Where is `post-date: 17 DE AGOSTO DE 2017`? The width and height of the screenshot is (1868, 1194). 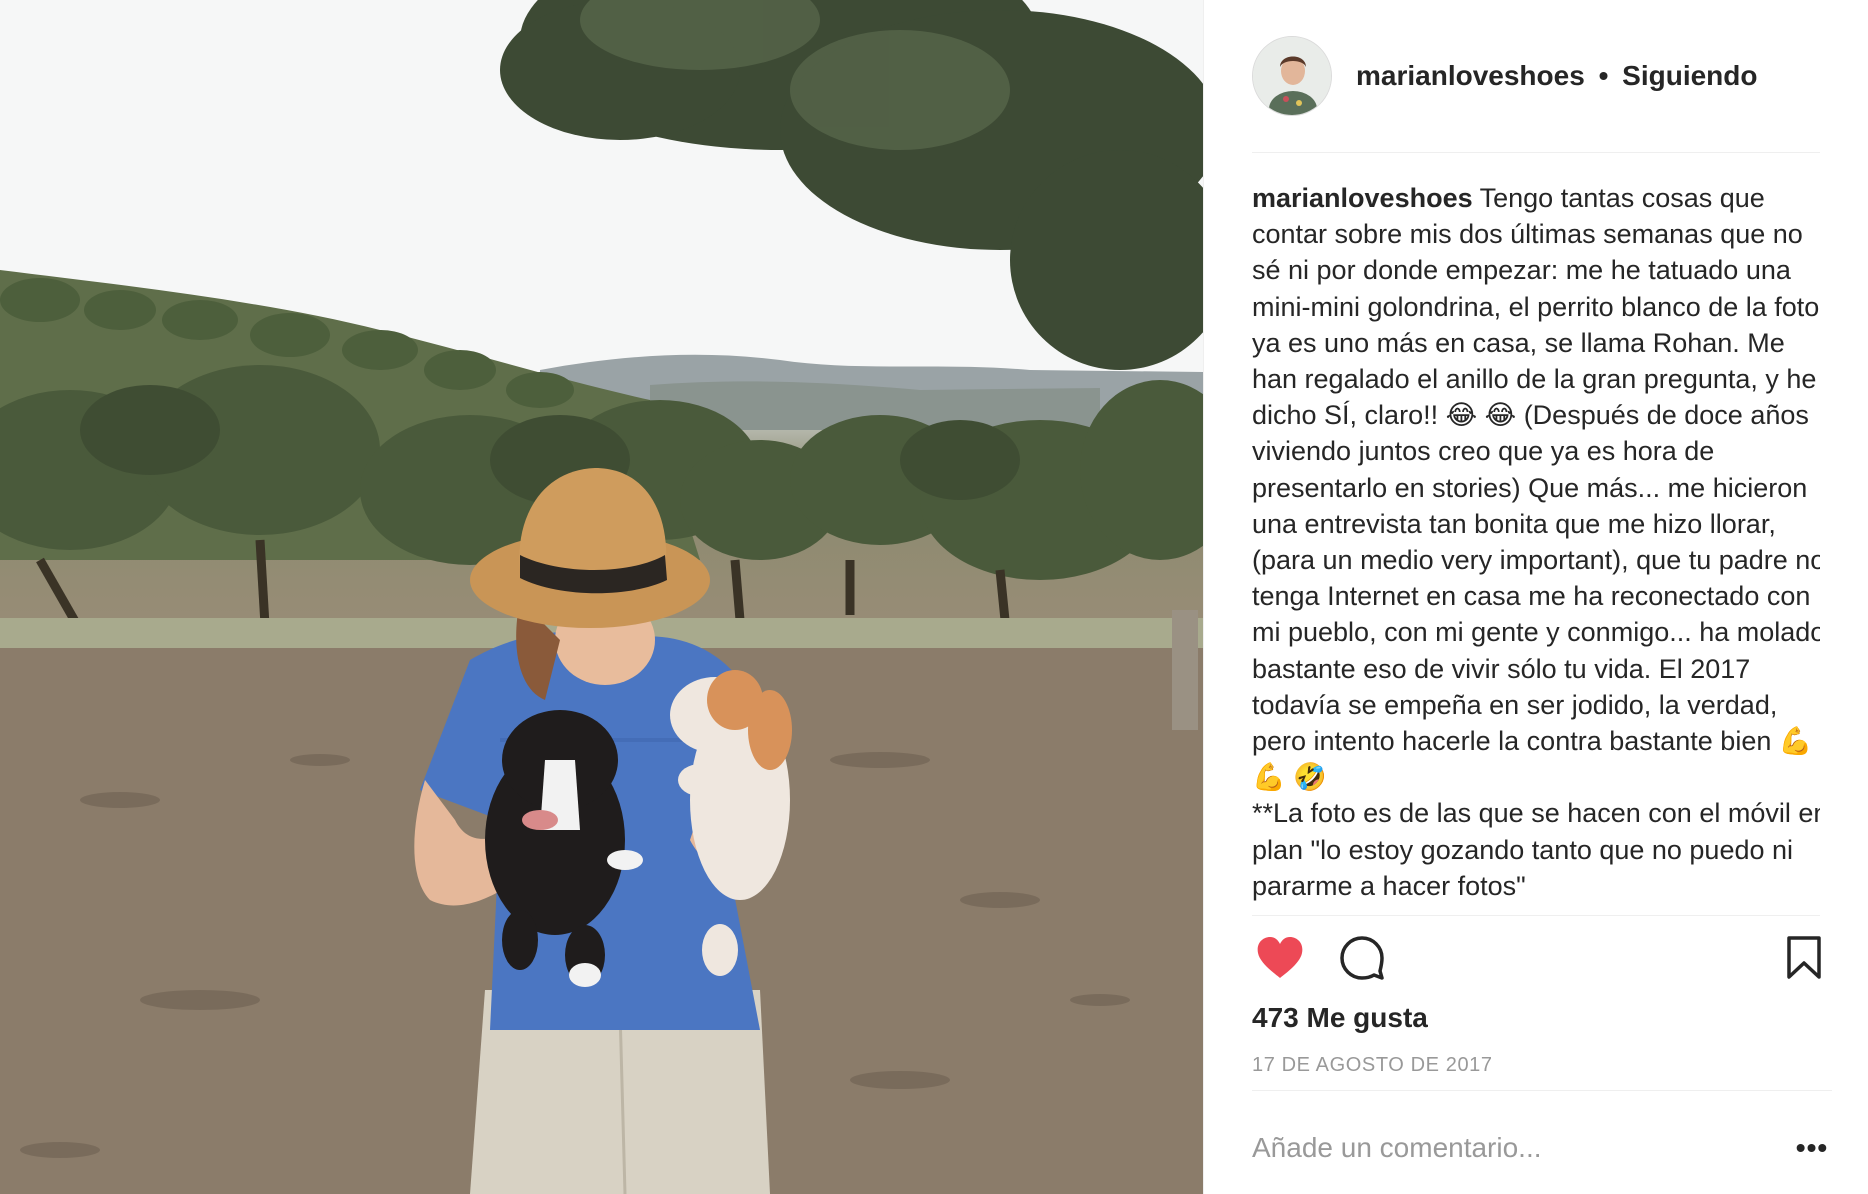
post-date: 17 DE AGOSTO DE 2017 is located at coordinates (1372, 1065).